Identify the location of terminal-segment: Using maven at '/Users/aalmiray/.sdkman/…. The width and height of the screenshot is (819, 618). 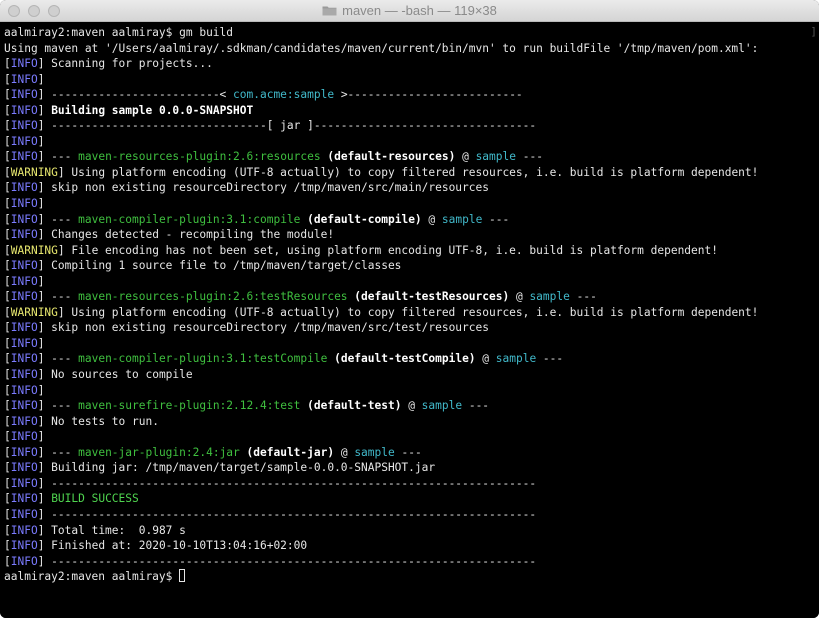
(381, 48).